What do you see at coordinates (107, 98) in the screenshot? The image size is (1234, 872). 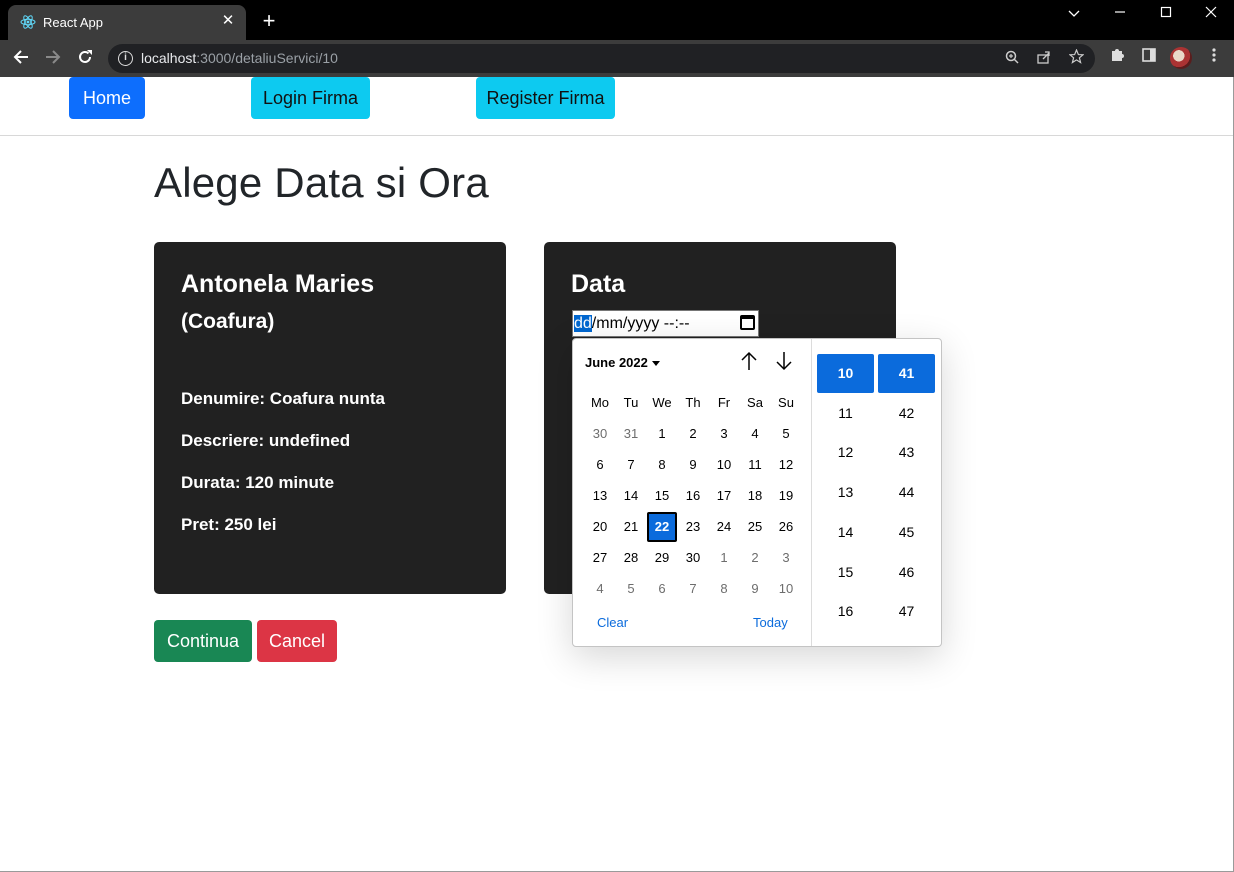 I see `home-button: Home` at bounding box center [107, 98].